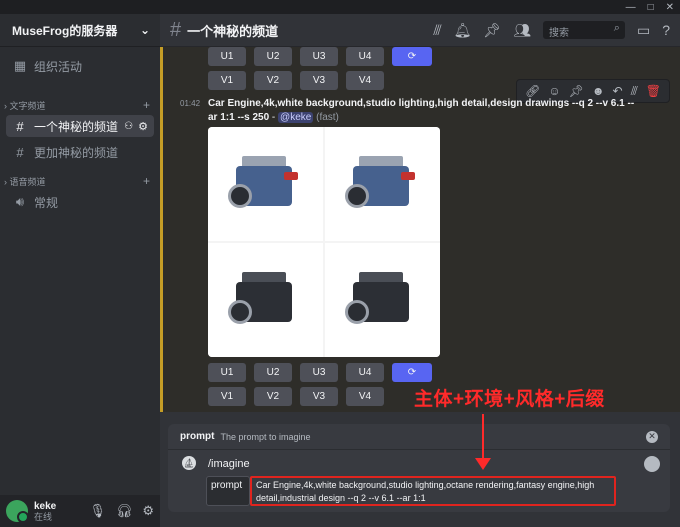  What do you see at coordinates (46, 202) in the screenshot?
I see `sidebar-item-label: 常规` at bounding box center [46, 202].